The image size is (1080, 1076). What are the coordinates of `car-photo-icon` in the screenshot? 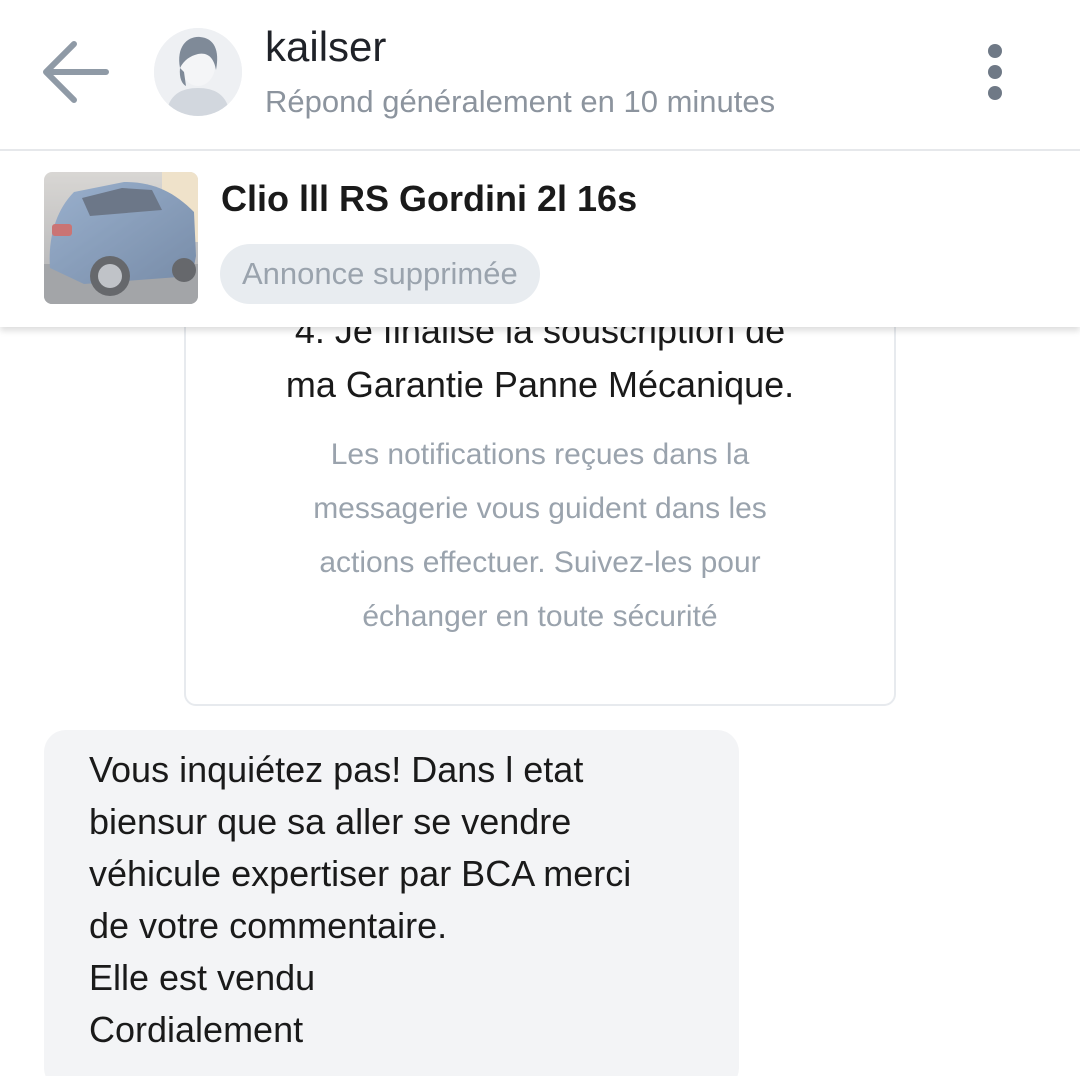 It's located at (121, 238).